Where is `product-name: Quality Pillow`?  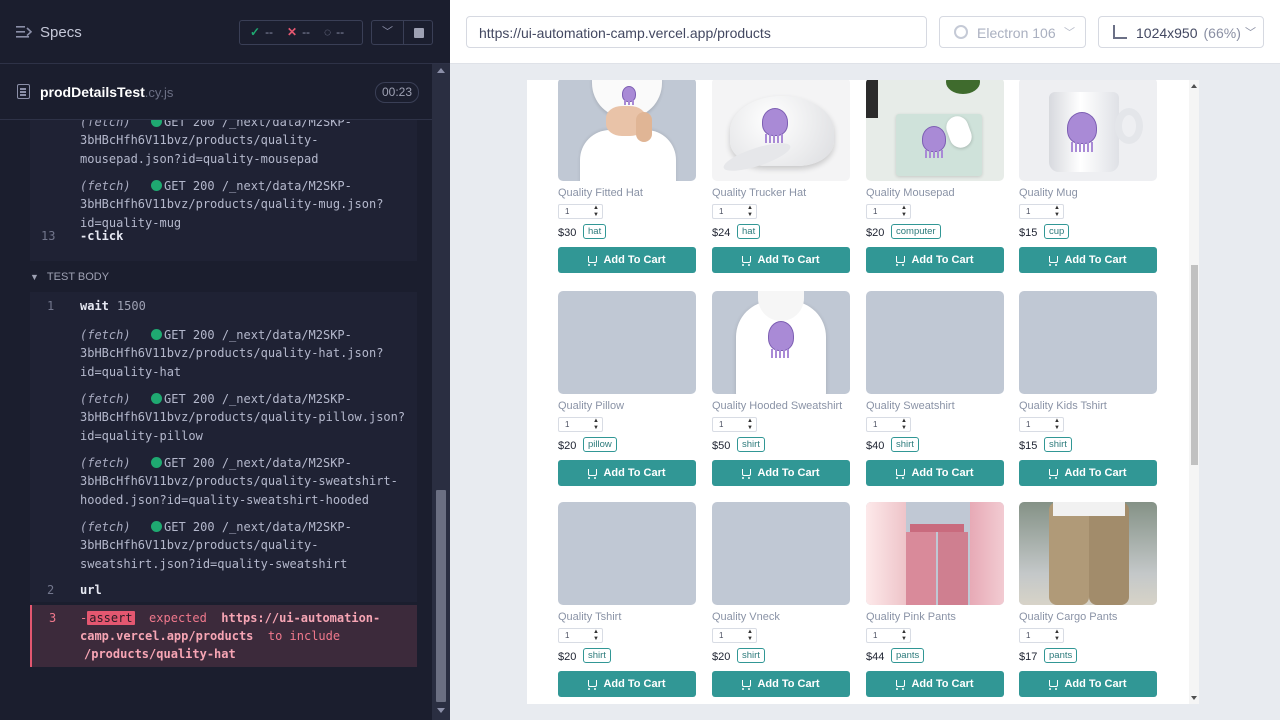 product-name: Quality Pillow is located at coordinates (591, 406).